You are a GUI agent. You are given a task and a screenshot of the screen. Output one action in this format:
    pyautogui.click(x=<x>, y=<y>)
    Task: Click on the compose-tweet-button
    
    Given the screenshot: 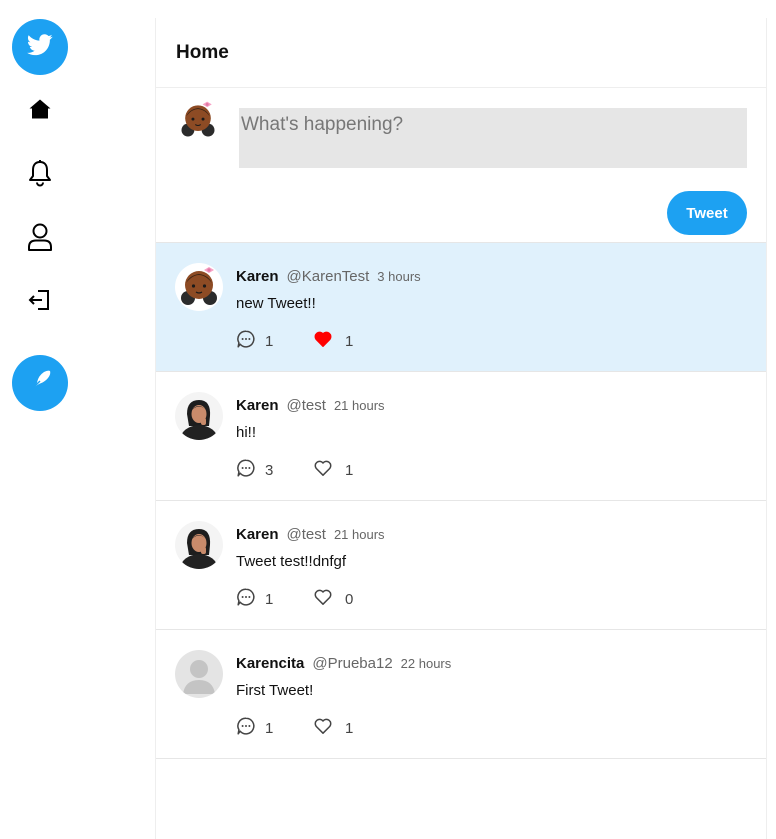 What is the action you would take?
    pyautogui.click(x=40, y=383)
    